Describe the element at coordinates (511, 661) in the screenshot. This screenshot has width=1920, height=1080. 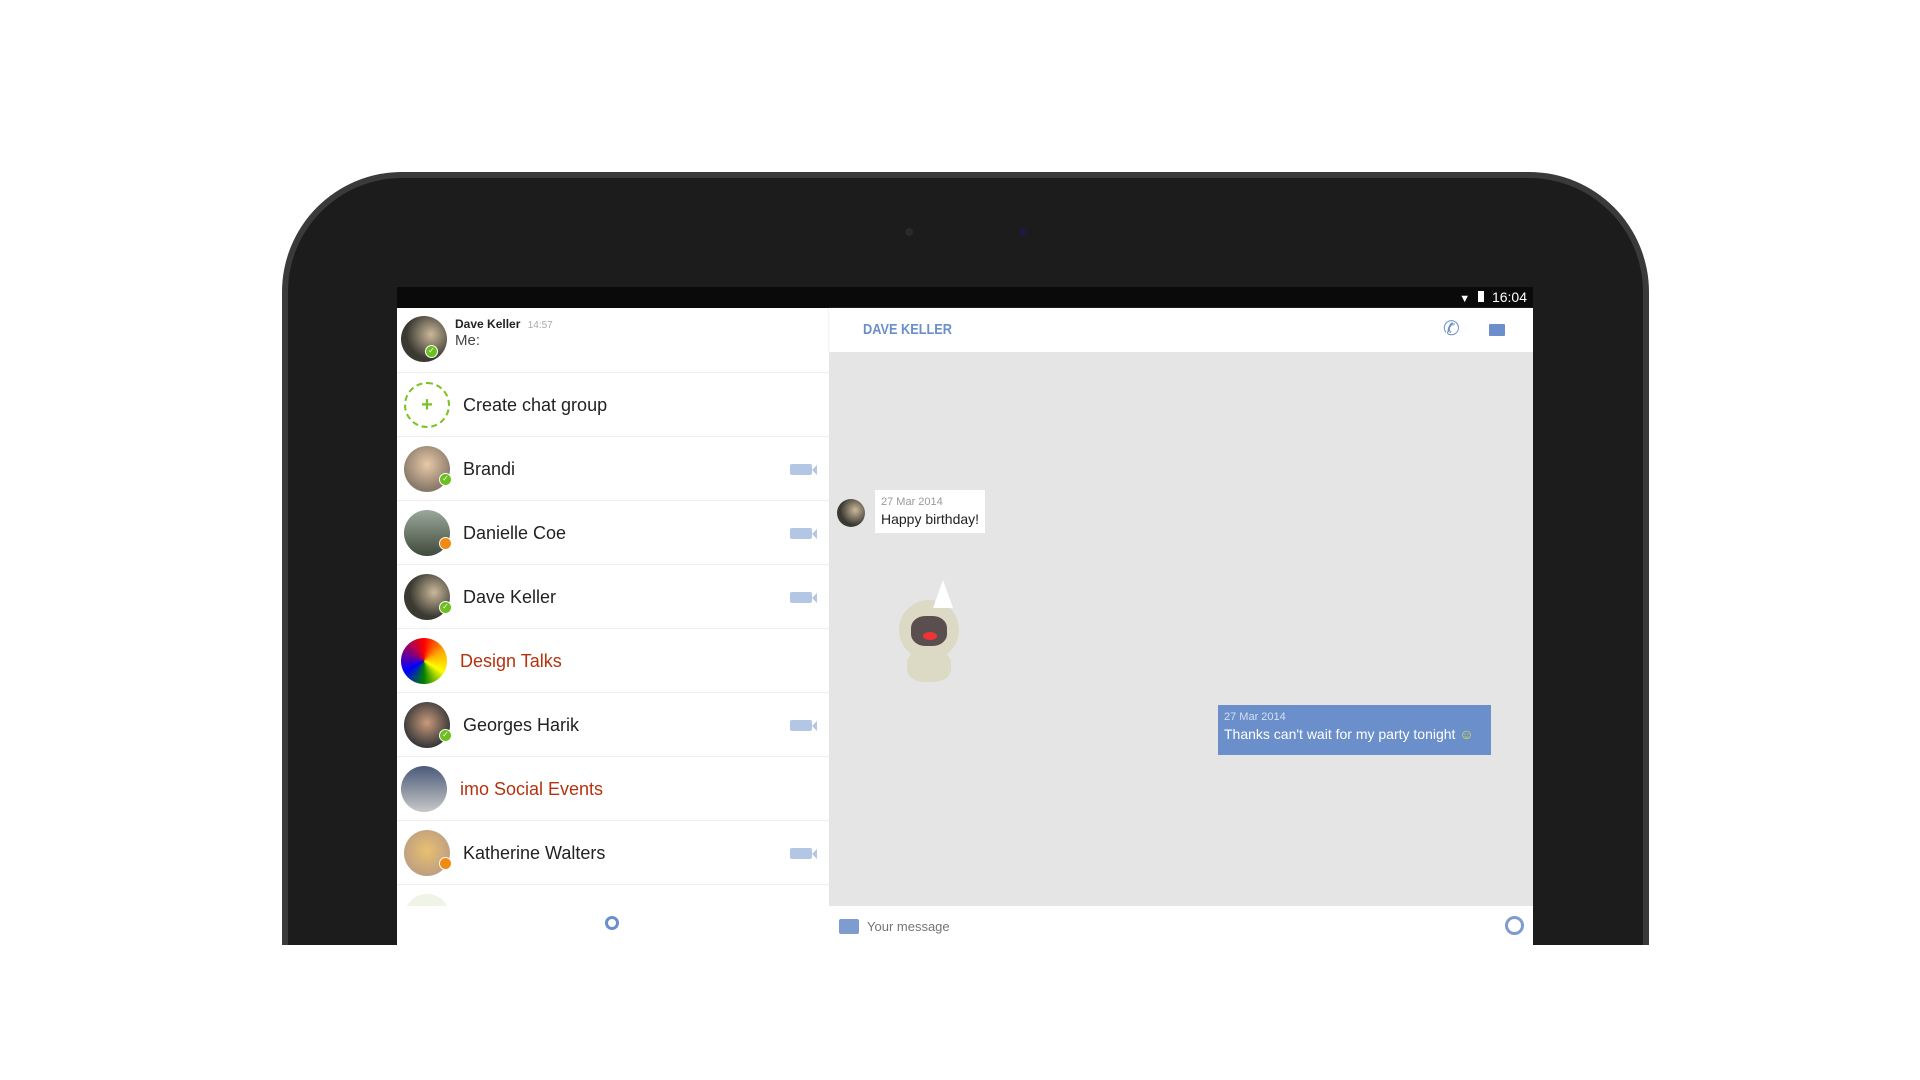
I see `contact-name: Design Talks` at that location.